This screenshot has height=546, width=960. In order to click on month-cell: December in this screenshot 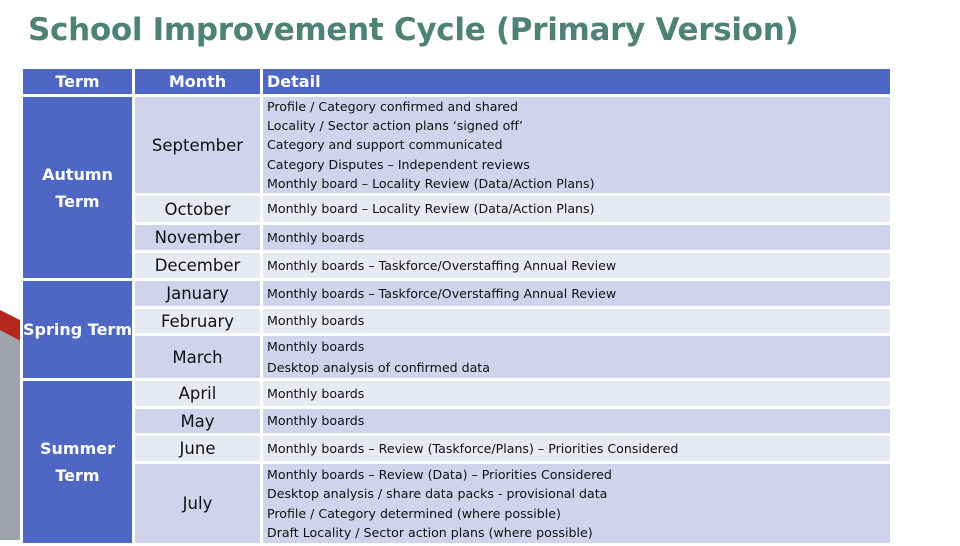, I will do `click(197, 266)`.